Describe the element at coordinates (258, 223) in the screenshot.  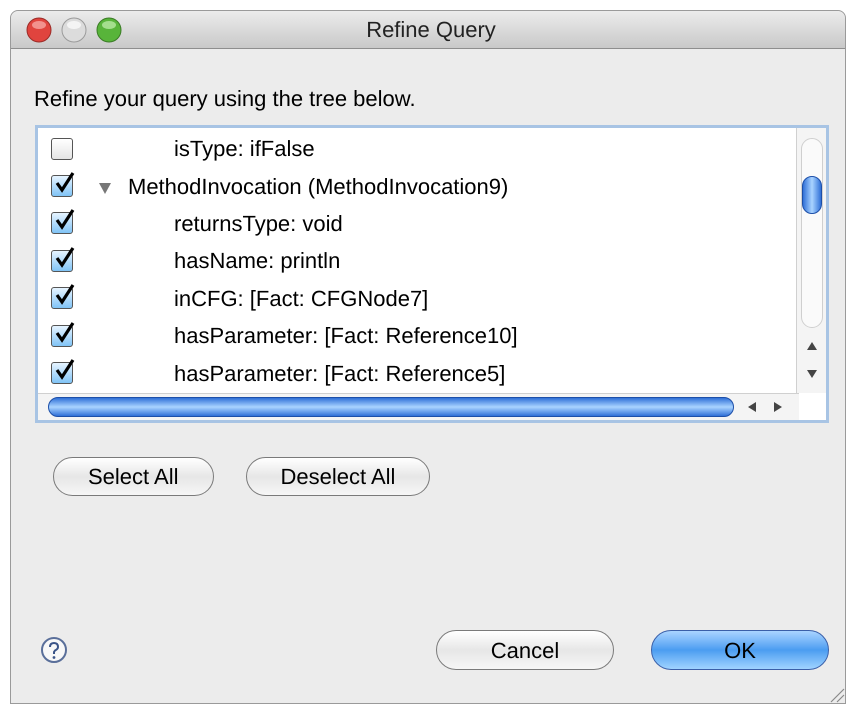
I see `tree-item-label: returnsType: void` at that location.